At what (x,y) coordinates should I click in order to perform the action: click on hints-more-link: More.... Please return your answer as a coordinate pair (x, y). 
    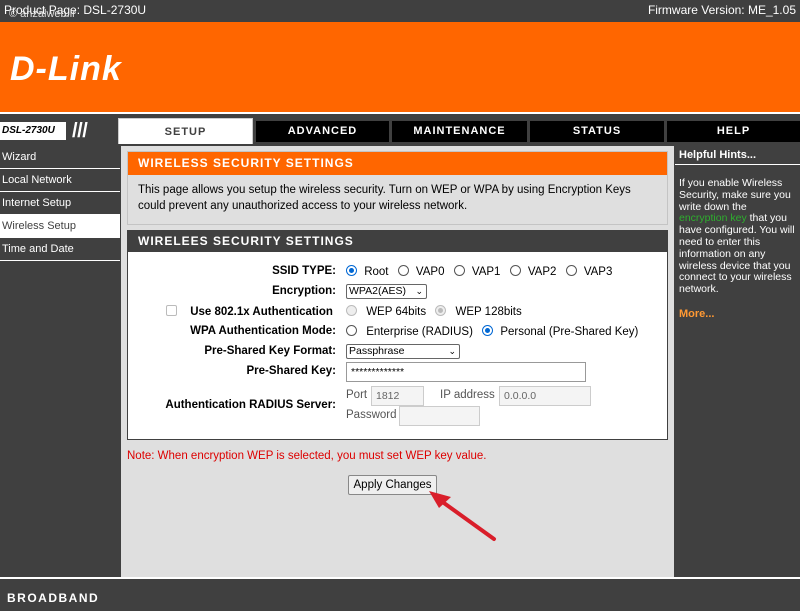
    Looking at the image, I should click on (737, 308).